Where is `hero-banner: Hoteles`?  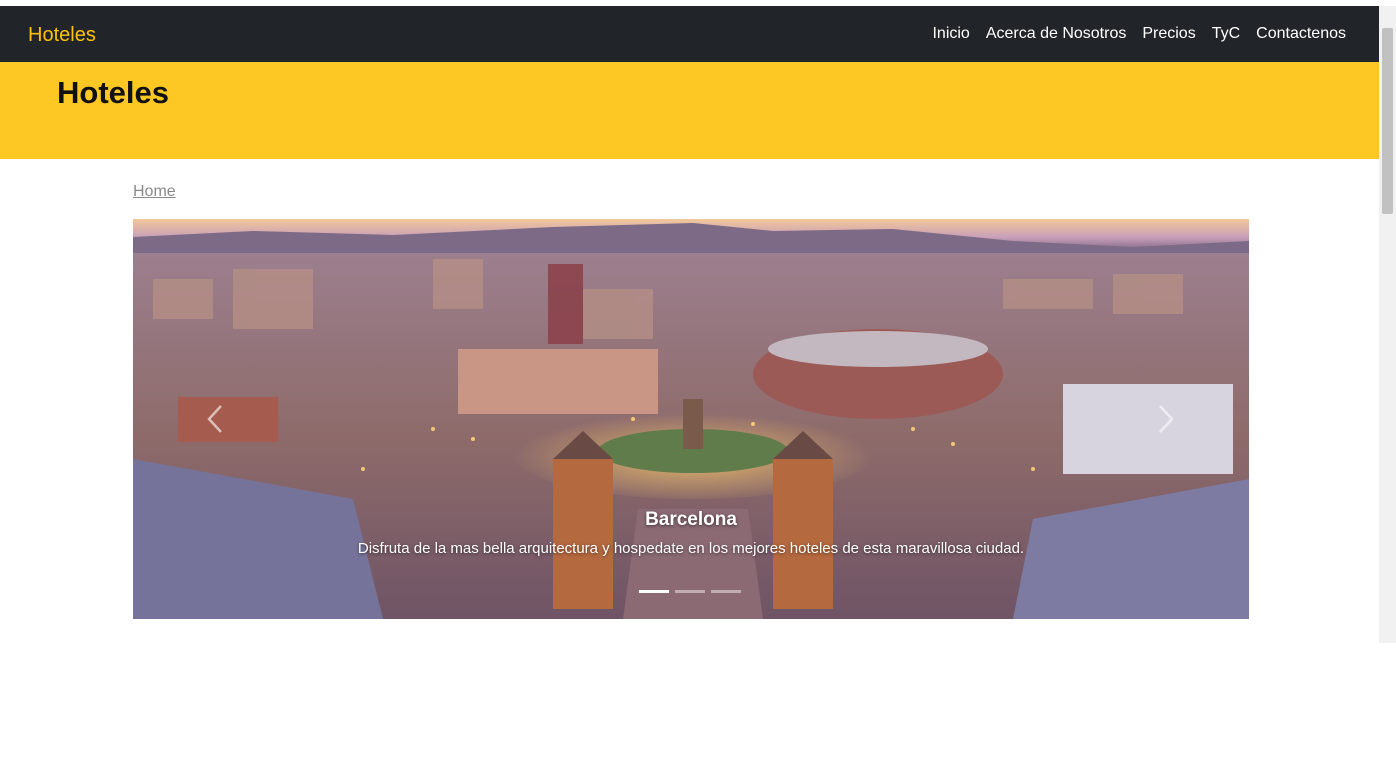 hero-banner: Hoteles is located at coordinates (689, 110).